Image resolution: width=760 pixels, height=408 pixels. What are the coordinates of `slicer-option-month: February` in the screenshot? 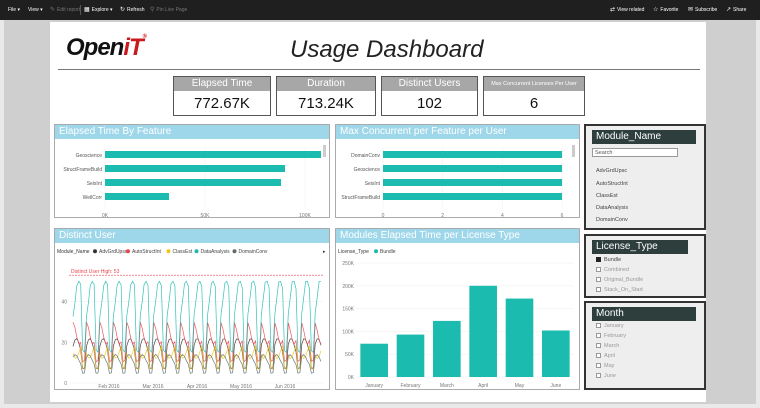 It's located at (611, 336).